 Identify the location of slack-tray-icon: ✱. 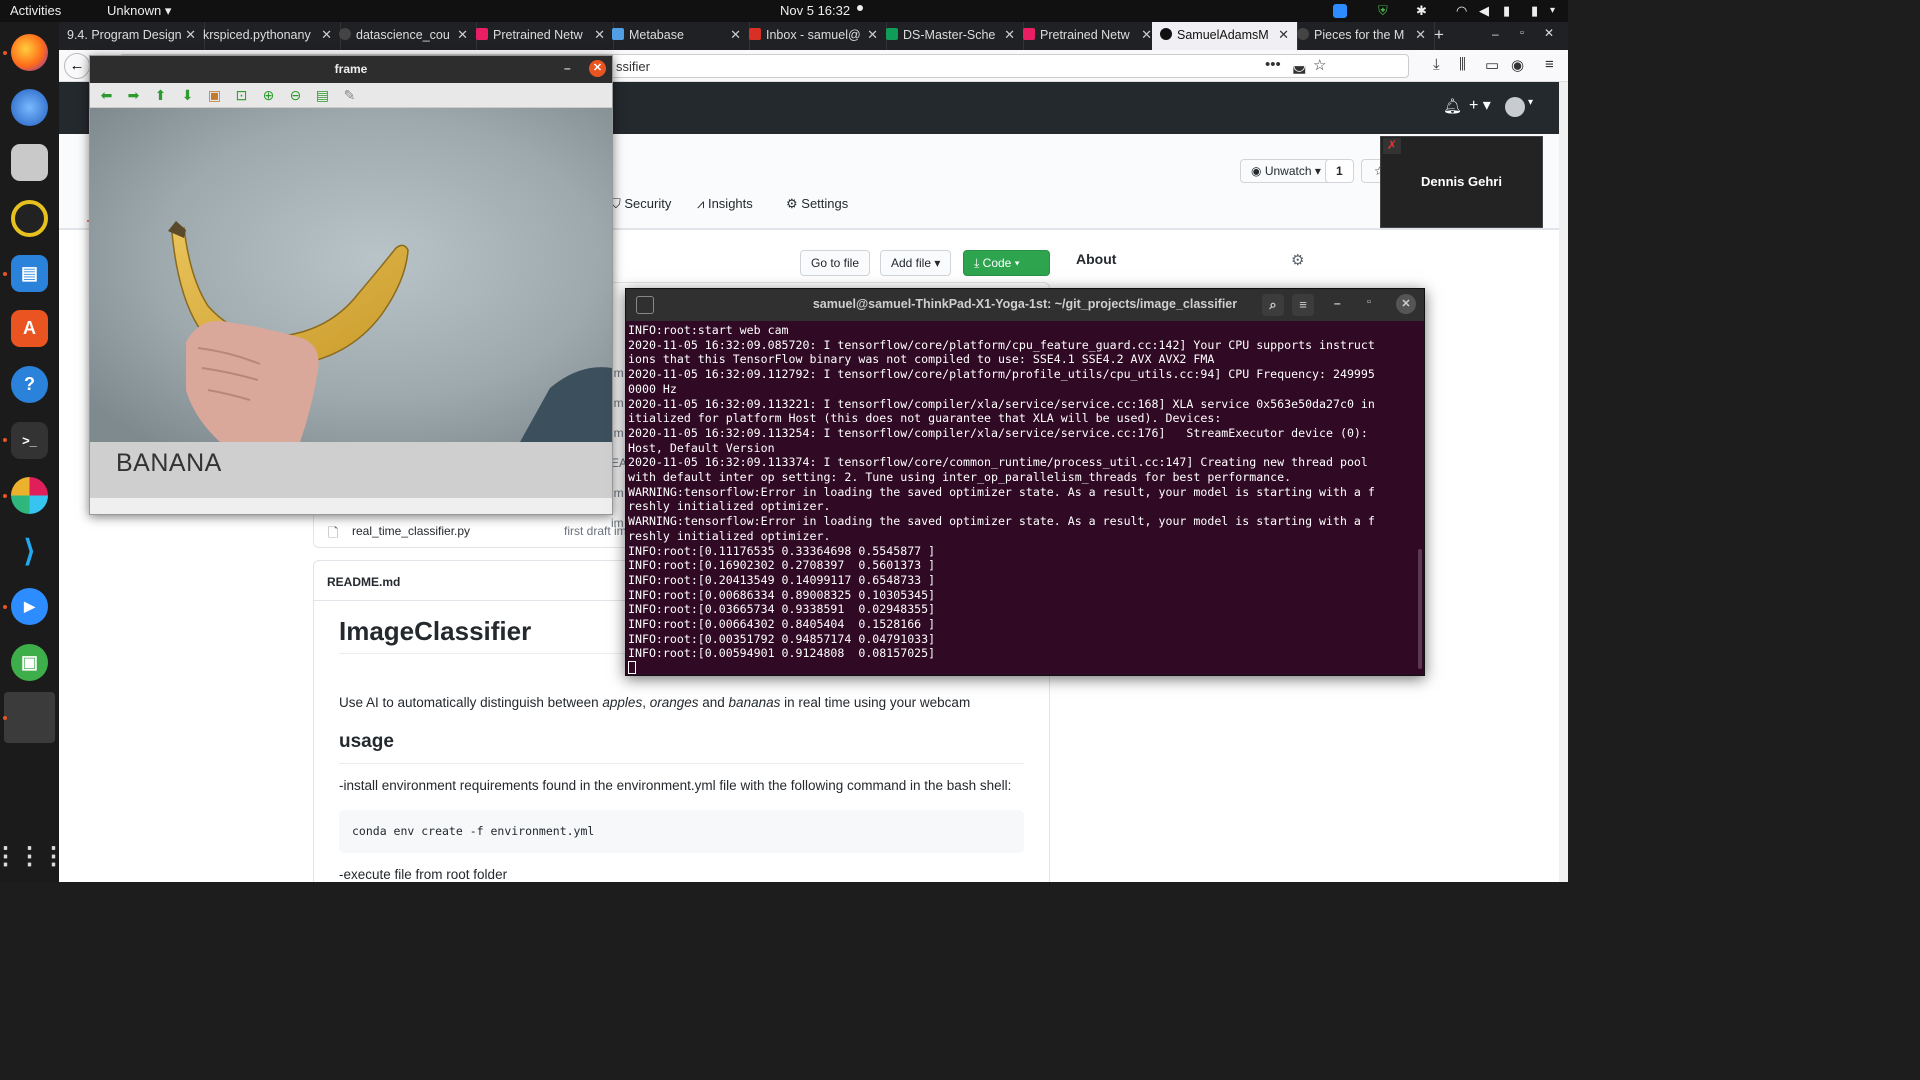
(1421, 11).